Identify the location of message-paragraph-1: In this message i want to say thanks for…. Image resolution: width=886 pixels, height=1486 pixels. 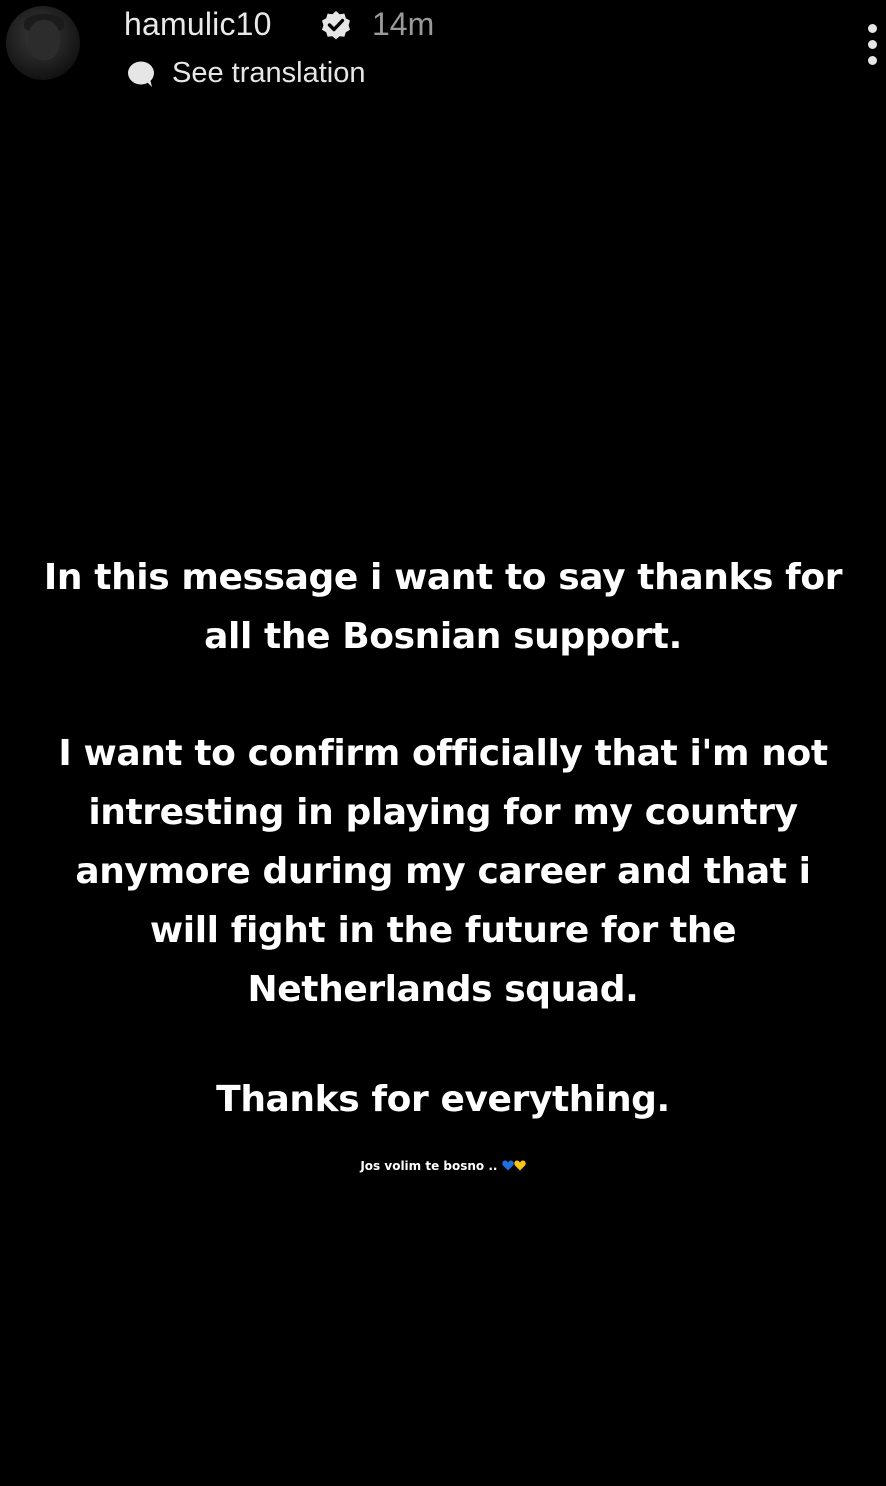
(443, 607).